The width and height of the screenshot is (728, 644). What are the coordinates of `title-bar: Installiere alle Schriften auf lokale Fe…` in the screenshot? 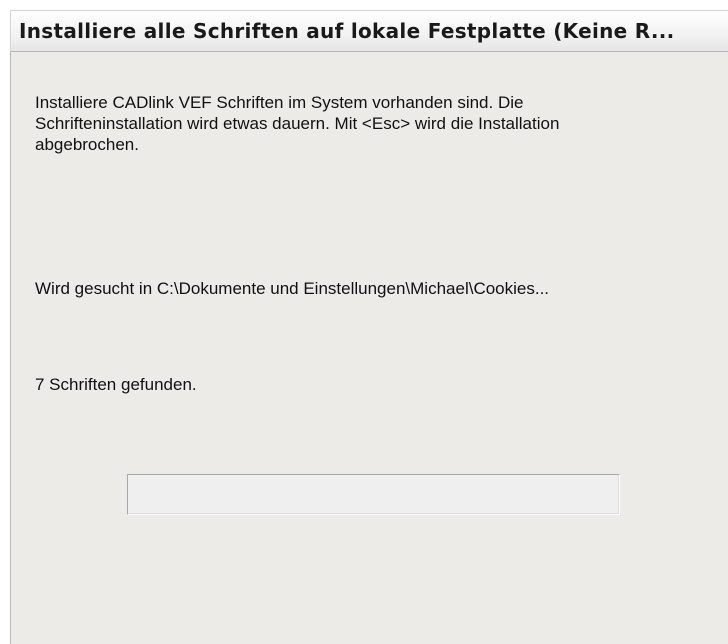 It's located at (369, 31).